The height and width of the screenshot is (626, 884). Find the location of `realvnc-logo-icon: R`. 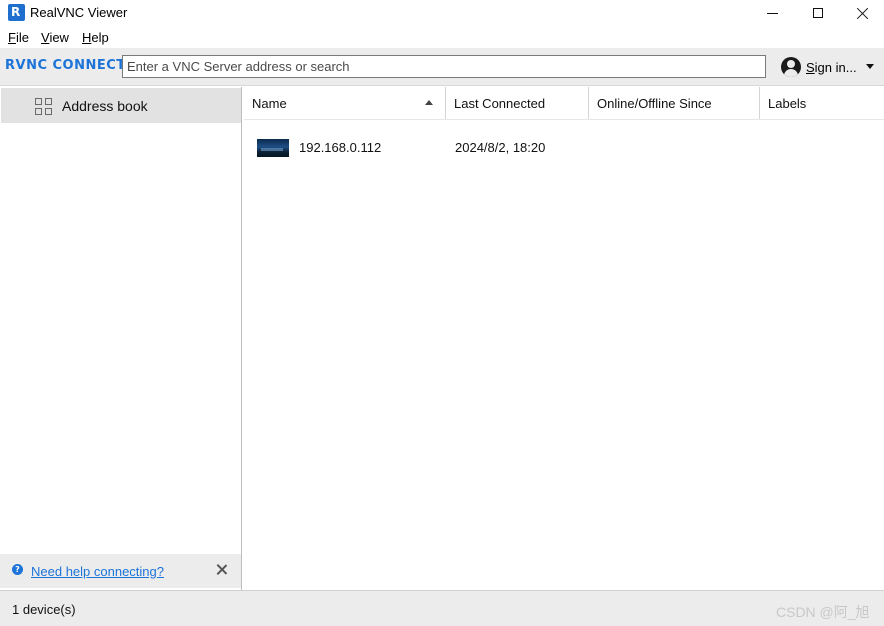

realvnc-logo-icon: R is located at coordinates (16, 12).